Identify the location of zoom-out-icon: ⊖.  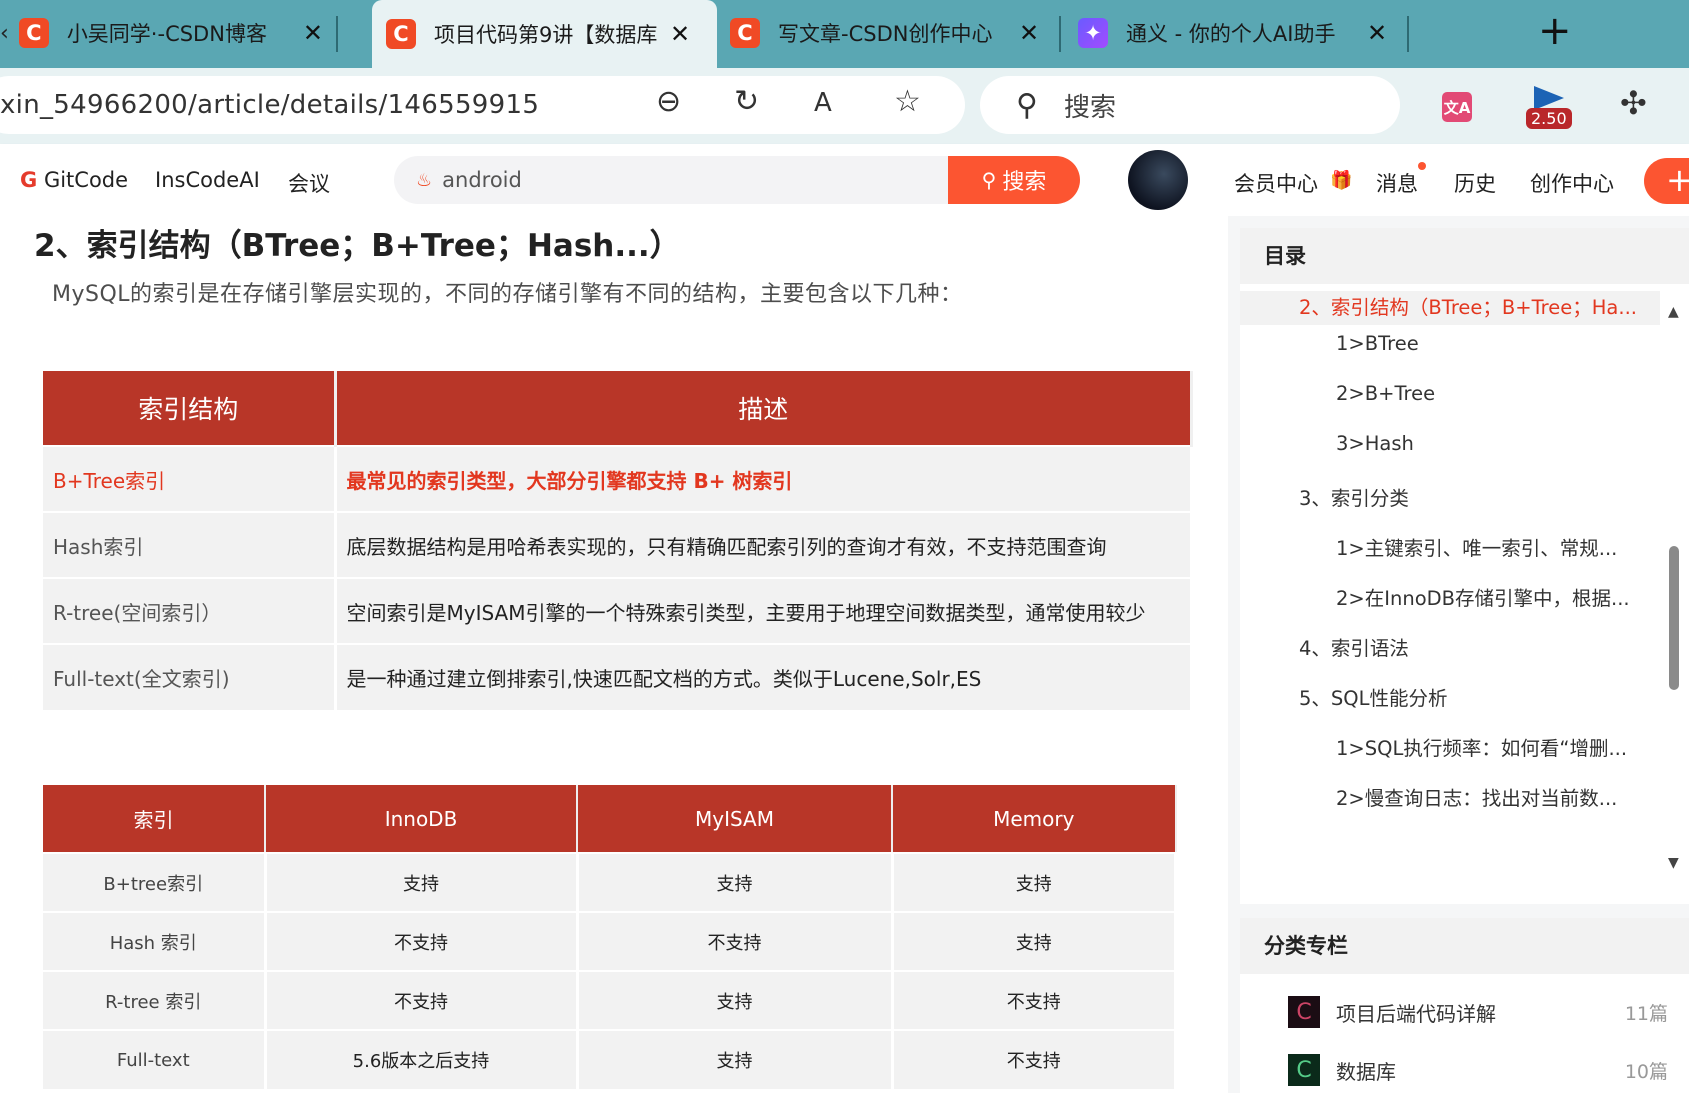
(668, 101).